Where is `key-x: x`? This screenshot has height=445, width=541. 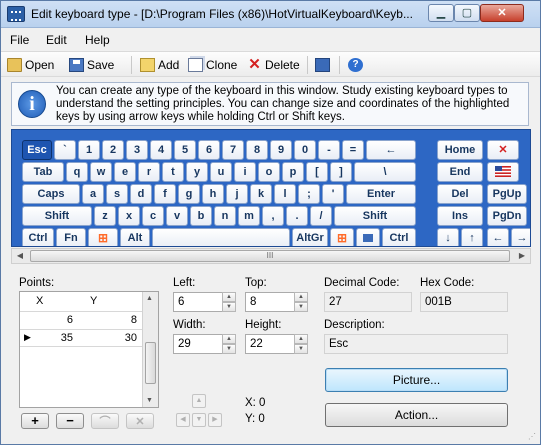
key-x: x is located at coordinates (129, 216).